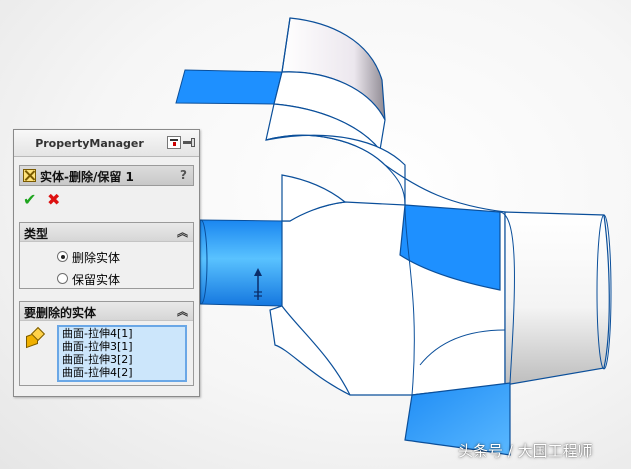 The image size is (631, 469). Describe the element at coordinates (229, 87) in the screenshot. I see `upper-left-flap` at that location.